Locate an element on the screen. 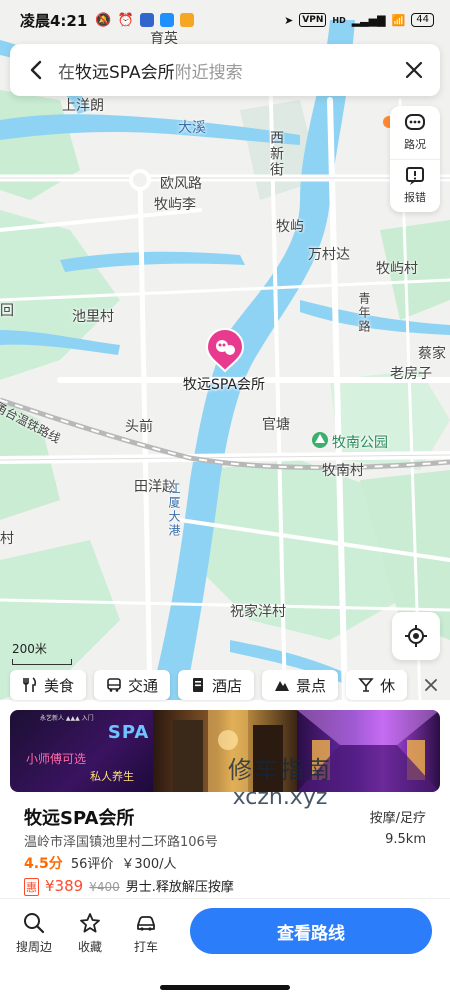  watermark-line: xczn.xyz is located at coordinates (280, 797).